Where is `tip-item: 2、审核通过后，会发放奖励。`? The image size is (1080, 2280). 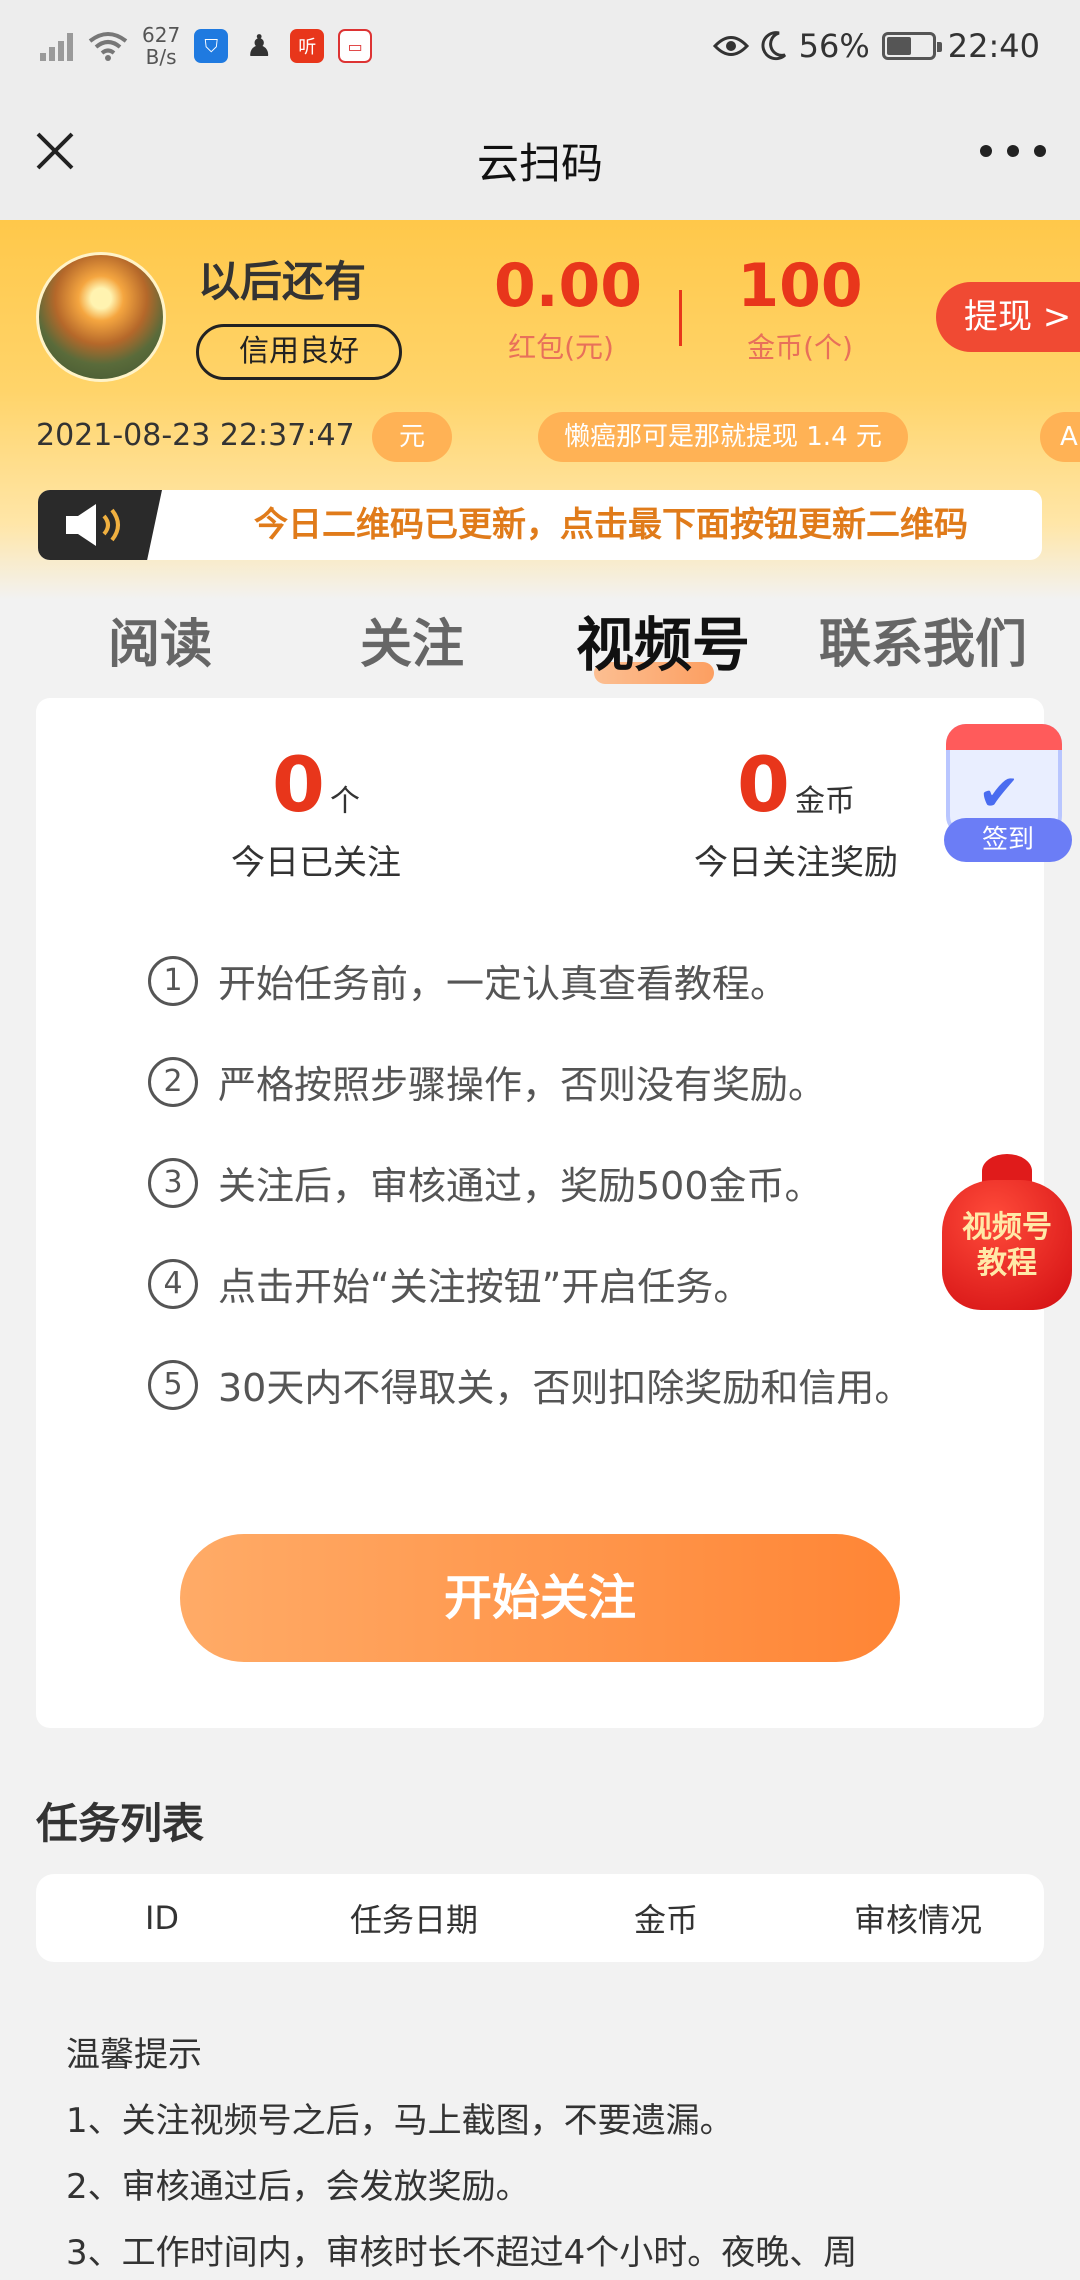
tip-item: 2、审核通过后，会发放奖励。 is located at coordinates (298, 2187).